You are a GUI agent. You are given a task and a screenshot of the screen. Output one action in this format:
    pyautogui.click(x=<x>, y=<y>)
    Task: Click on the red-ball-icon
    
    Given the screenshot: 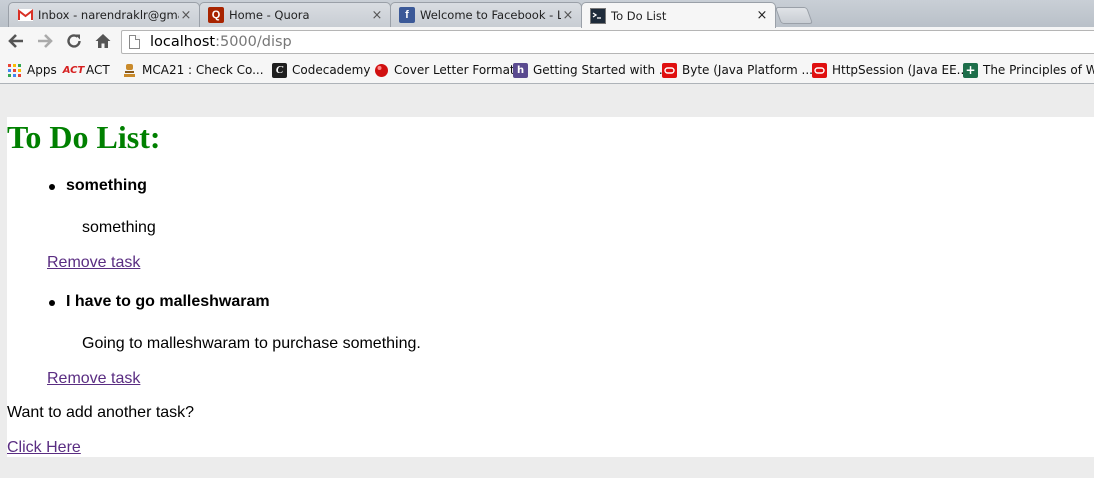 What is the action you would take?
    pyautogui.click(x=381, y=70)
    